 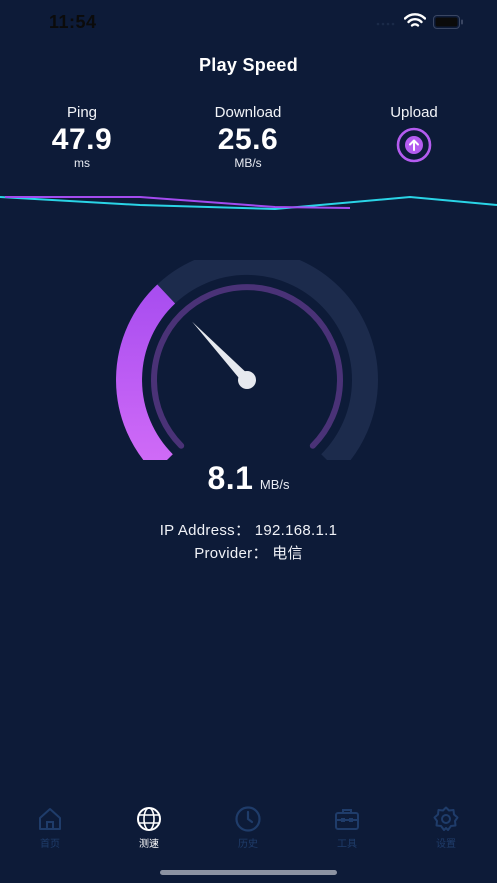 I want to click on tab-label-tools: 工具, so click(x=347, y=844).